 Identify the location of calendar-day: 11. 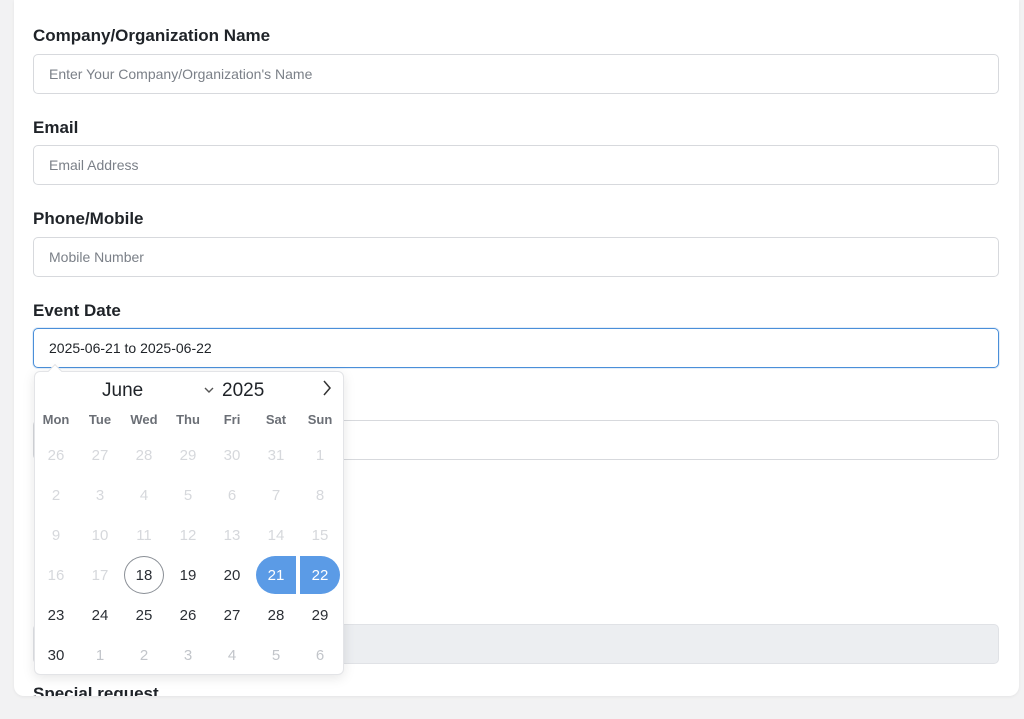
(144, 535).